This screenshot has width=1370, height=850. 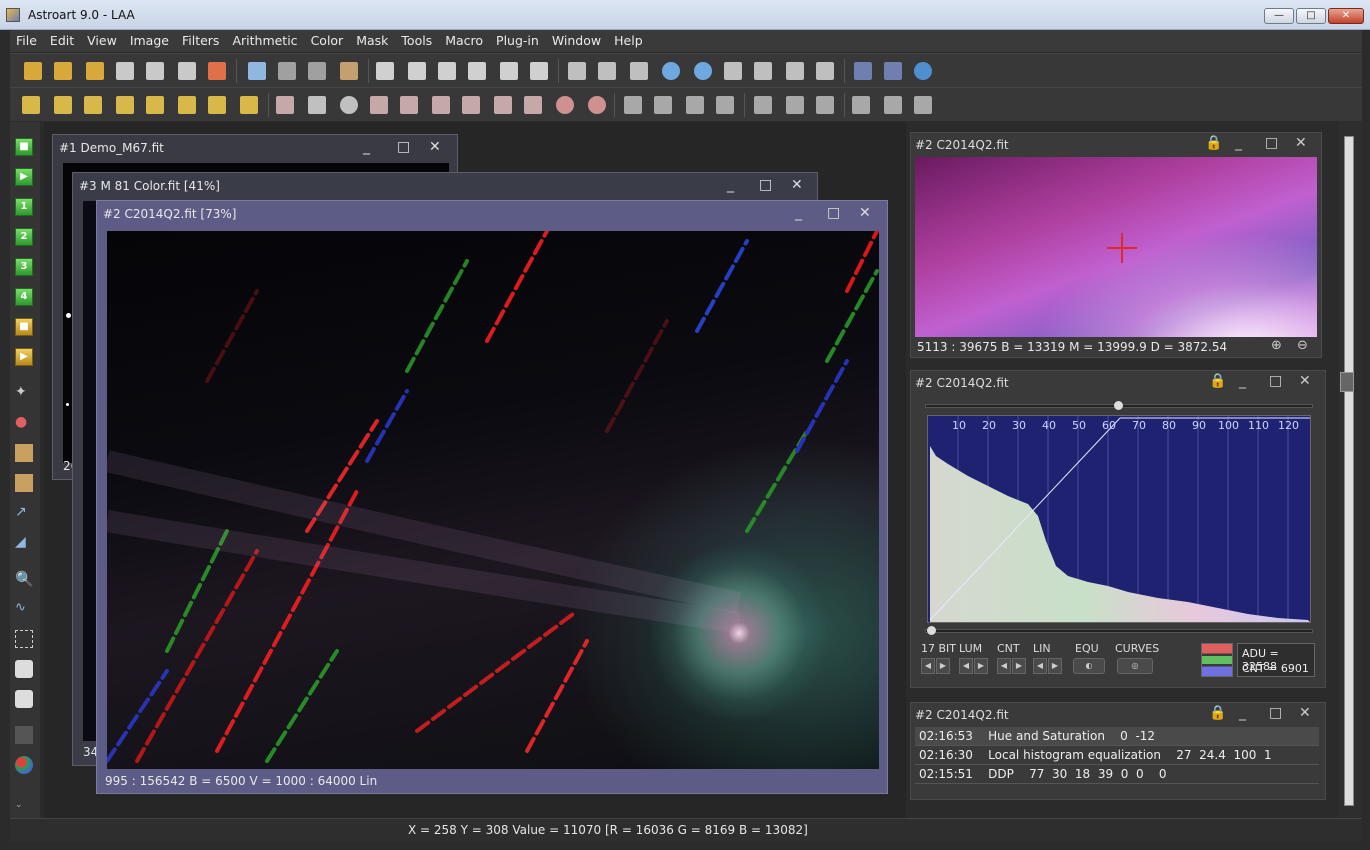 What do you see at coordinates (928, 666) in the screenshot?
I see `bit-left-button: ◀` at bounding box center [928, 666].